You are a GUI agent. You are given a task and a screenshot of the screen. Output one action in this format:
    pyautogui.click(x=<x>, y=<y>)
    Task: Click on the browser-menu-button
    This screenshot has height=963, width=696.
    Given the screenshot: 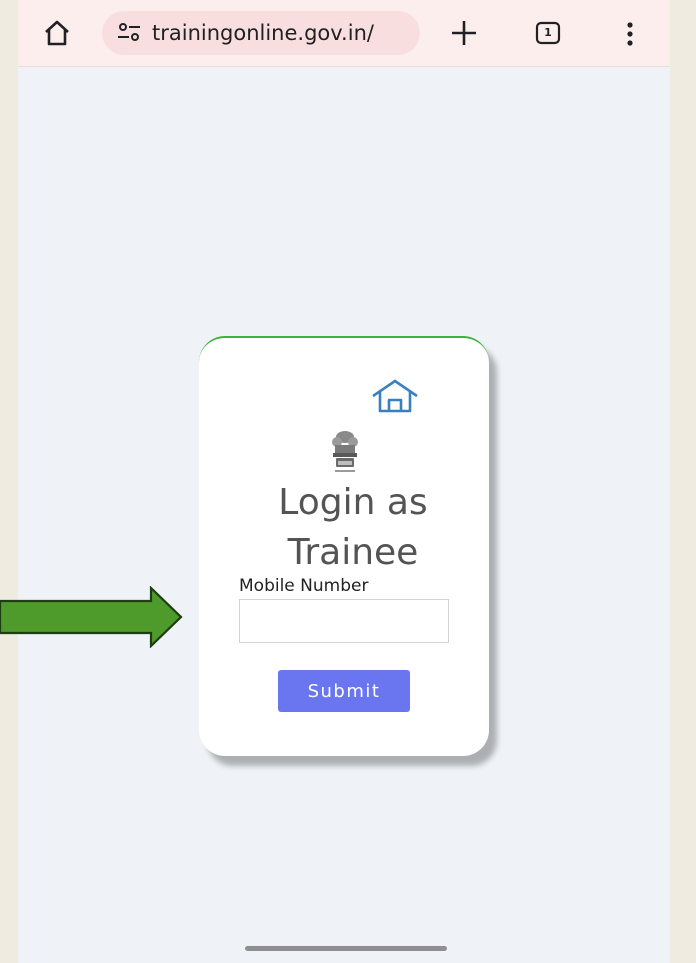 What is the action you would take?
    pyautogui.click(x=630, y=34)
    